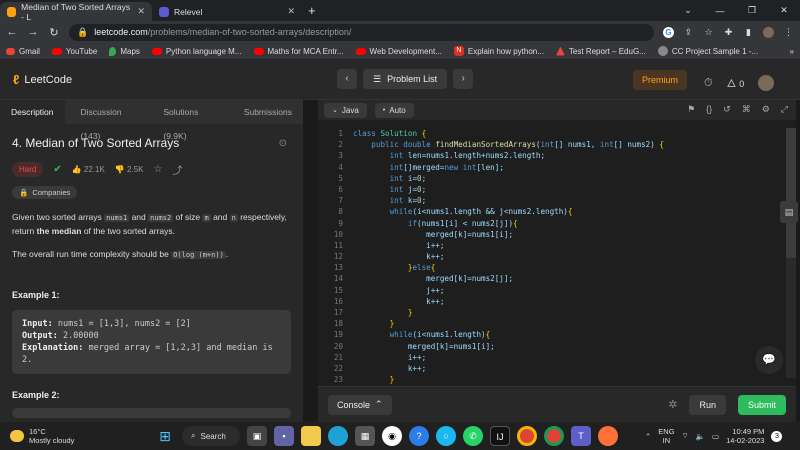  What do you see at coordinates (405, 79) in the screenshot?
I see `problem-list-button: ☰ Problem List` at bounding box center [405, 79].